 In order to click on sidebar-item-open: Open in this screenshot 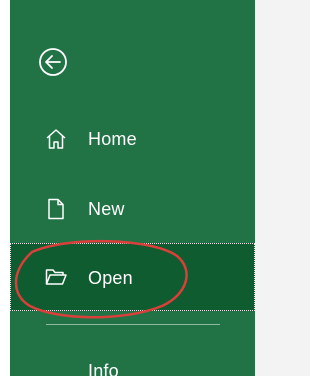, I will do `click(132, 277)`.